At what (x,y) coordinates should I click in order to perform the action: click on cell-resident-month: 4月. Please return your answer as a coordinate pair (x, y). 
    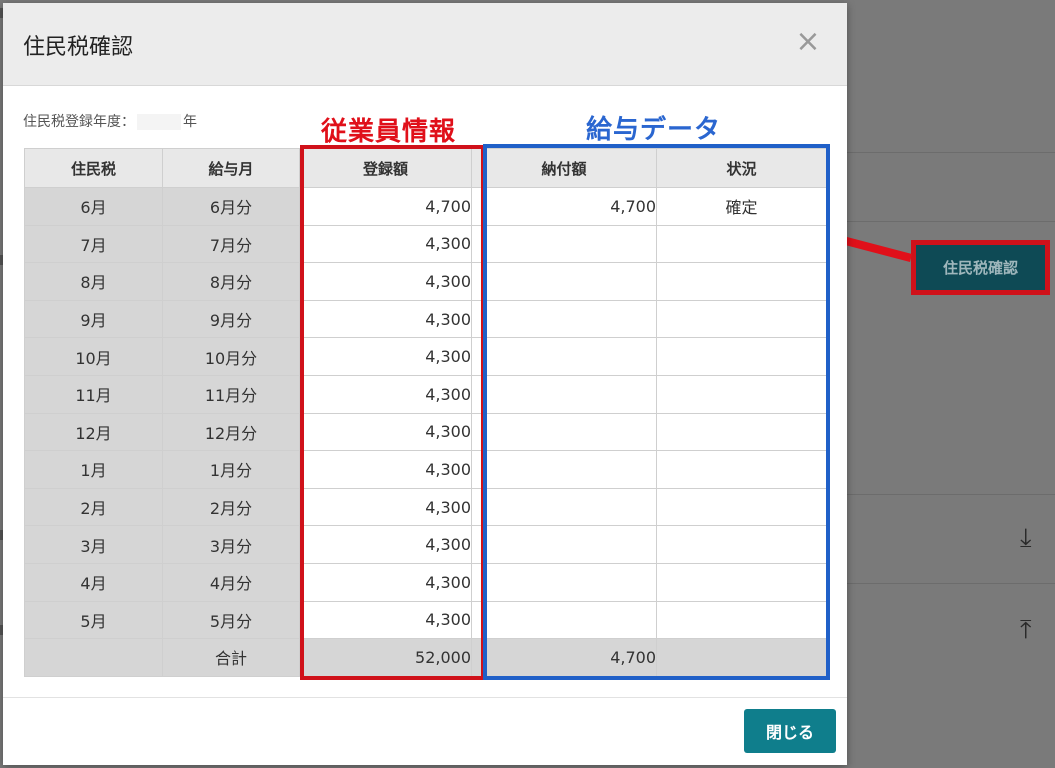
    Looking at the image, I should click on (93, 582).